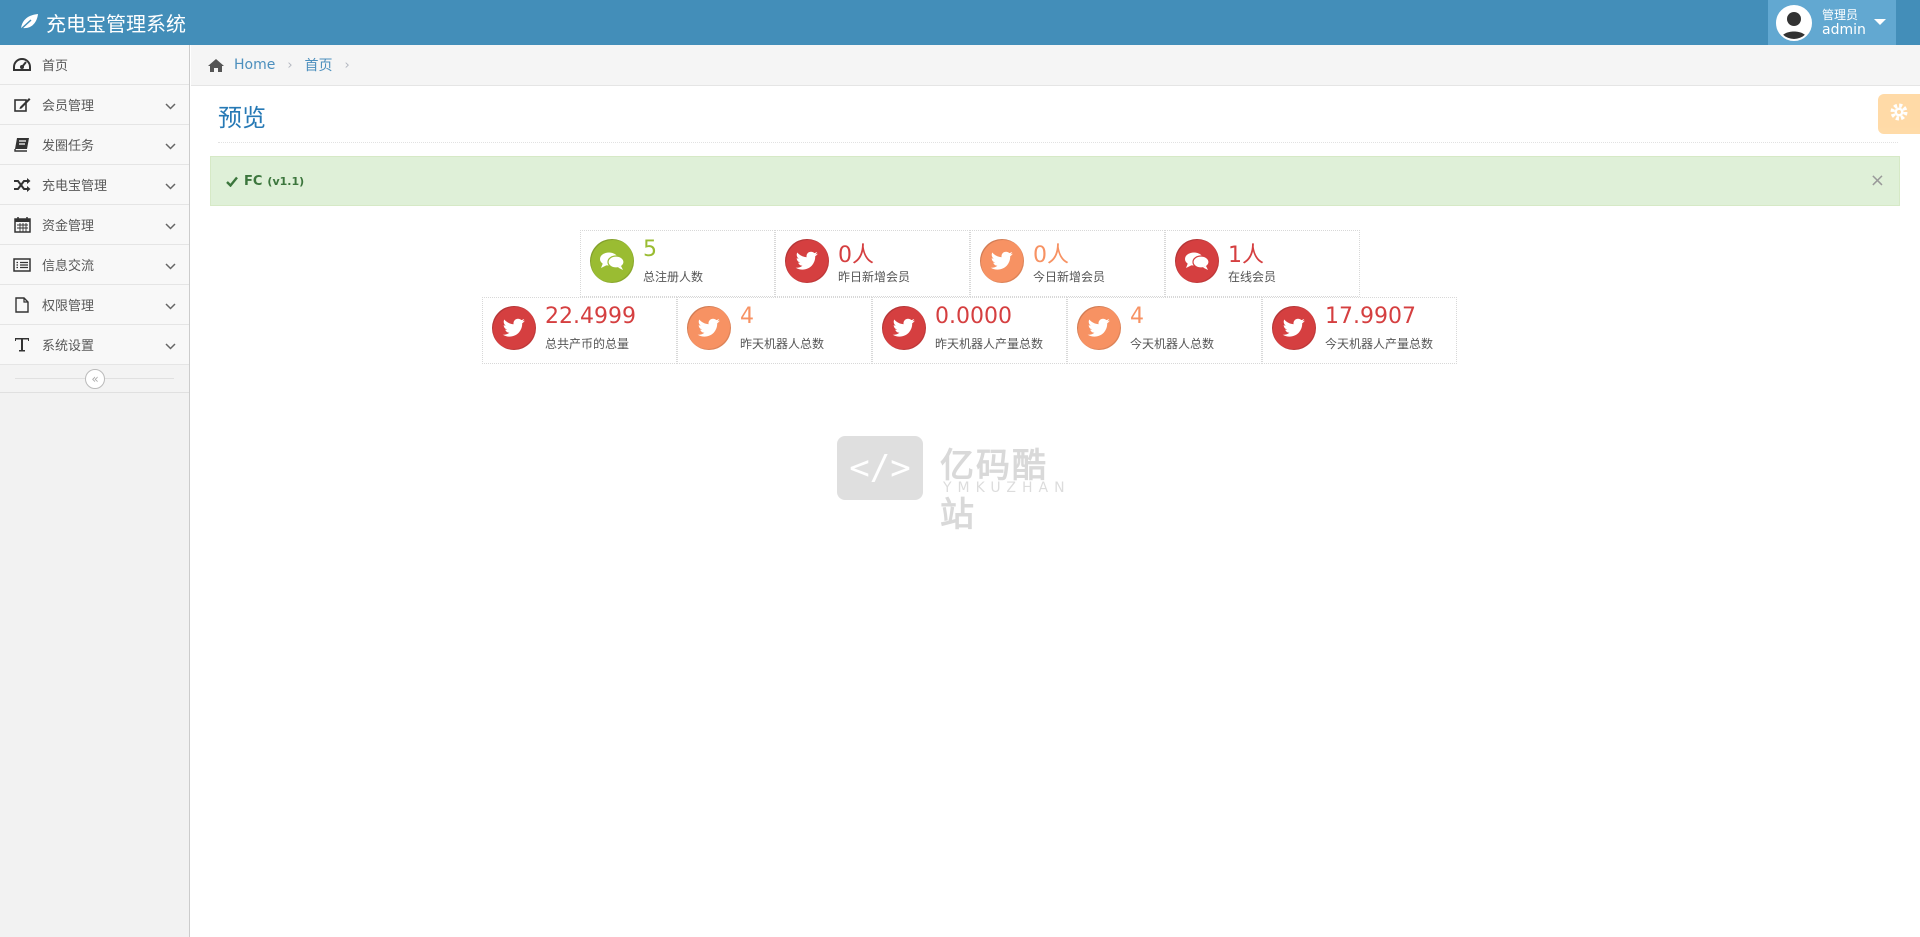  Describe the element at coordinates (969, 330) in the screenshot. I see `infobox-yesterday-robot-output: 0.0000 昨天机器人产量总数` at that location.